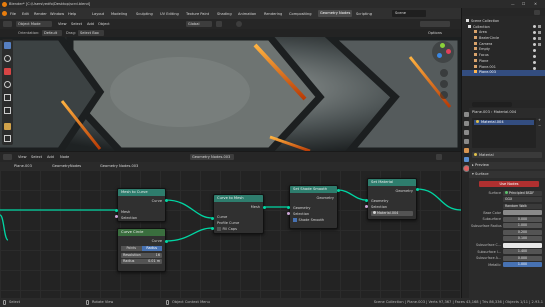 This screenshot has width=545, height=307. Describe the element at coordinates (535, 4) in the screenshot. I see `close-button: ✕` at that location.